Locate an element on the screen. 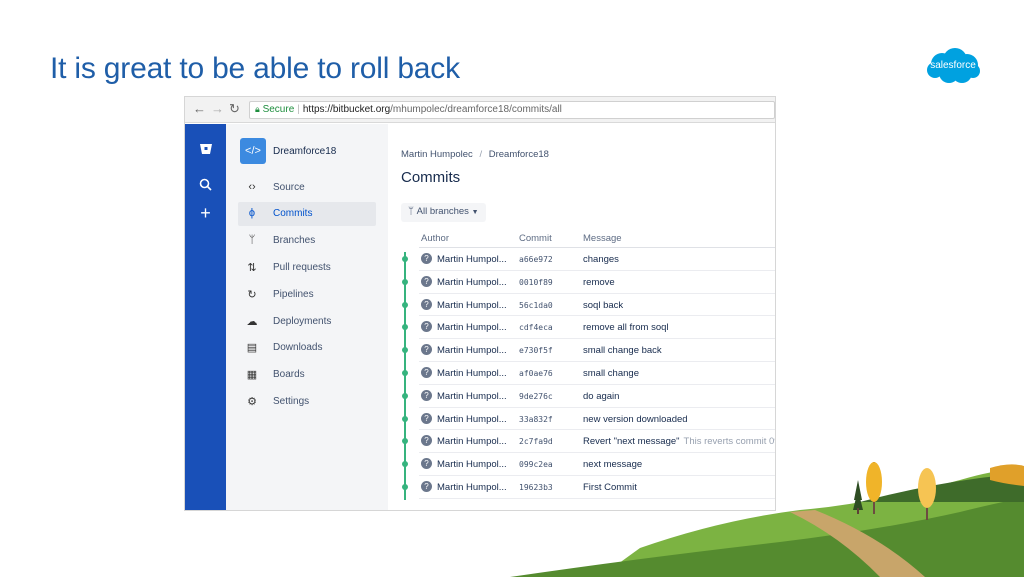 The image size is (1024, 577). table-row: ? Martin Humpol... 19623b3 First Commit is located at coordinates (597, 487).